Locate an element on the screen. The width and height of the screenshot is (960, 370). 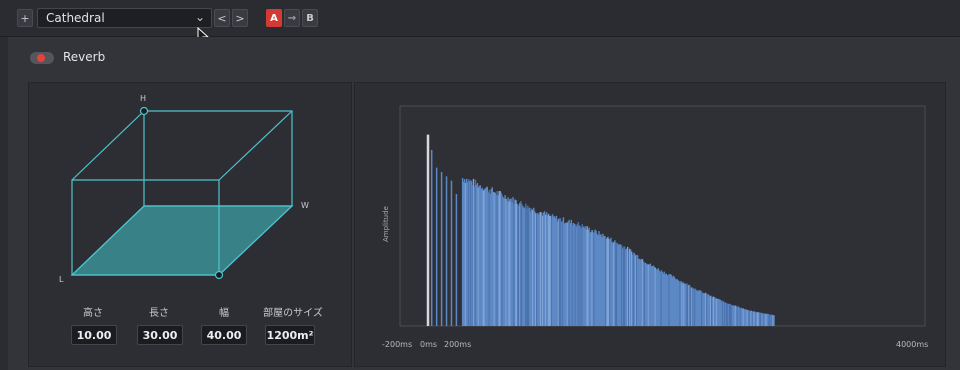
room-cube-diagram: H W L is located at coordinates (184, 189).